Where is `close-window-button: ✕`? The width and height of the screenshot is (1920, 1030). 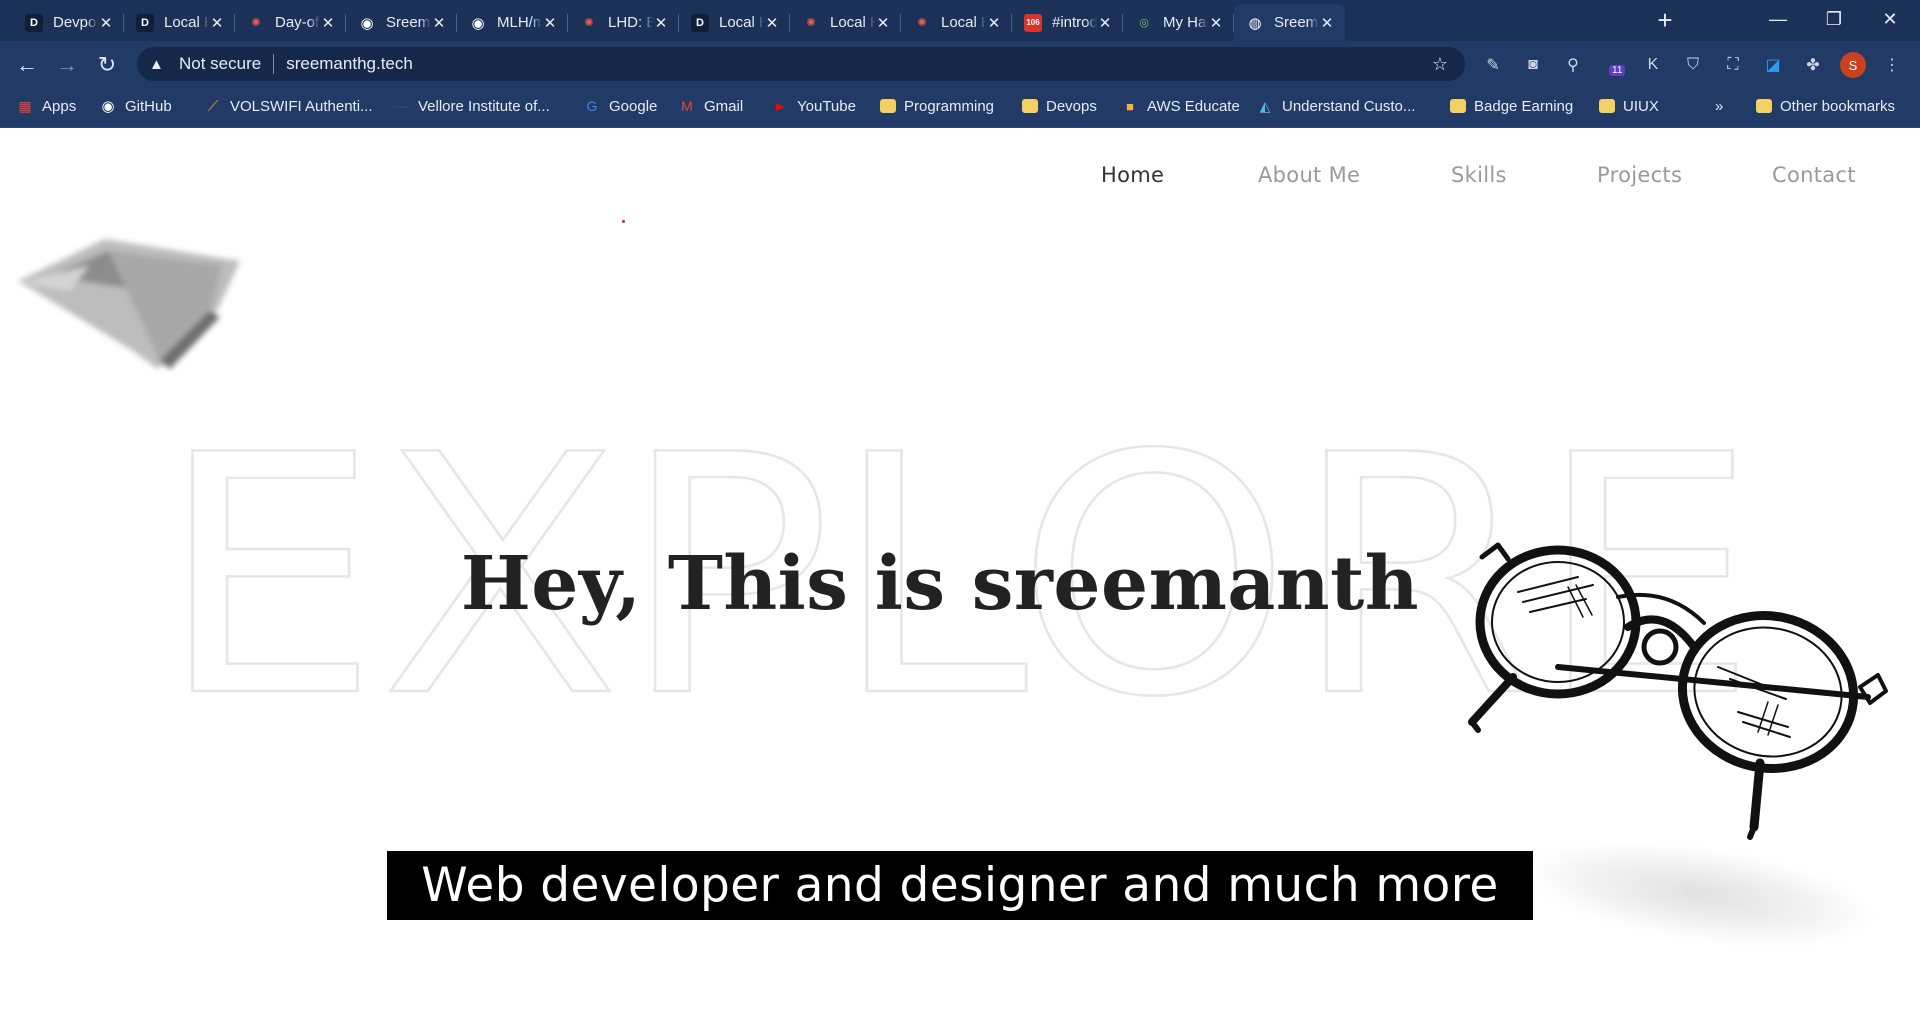 close-window-button: ✕ is located at coordinates (1890, 20).